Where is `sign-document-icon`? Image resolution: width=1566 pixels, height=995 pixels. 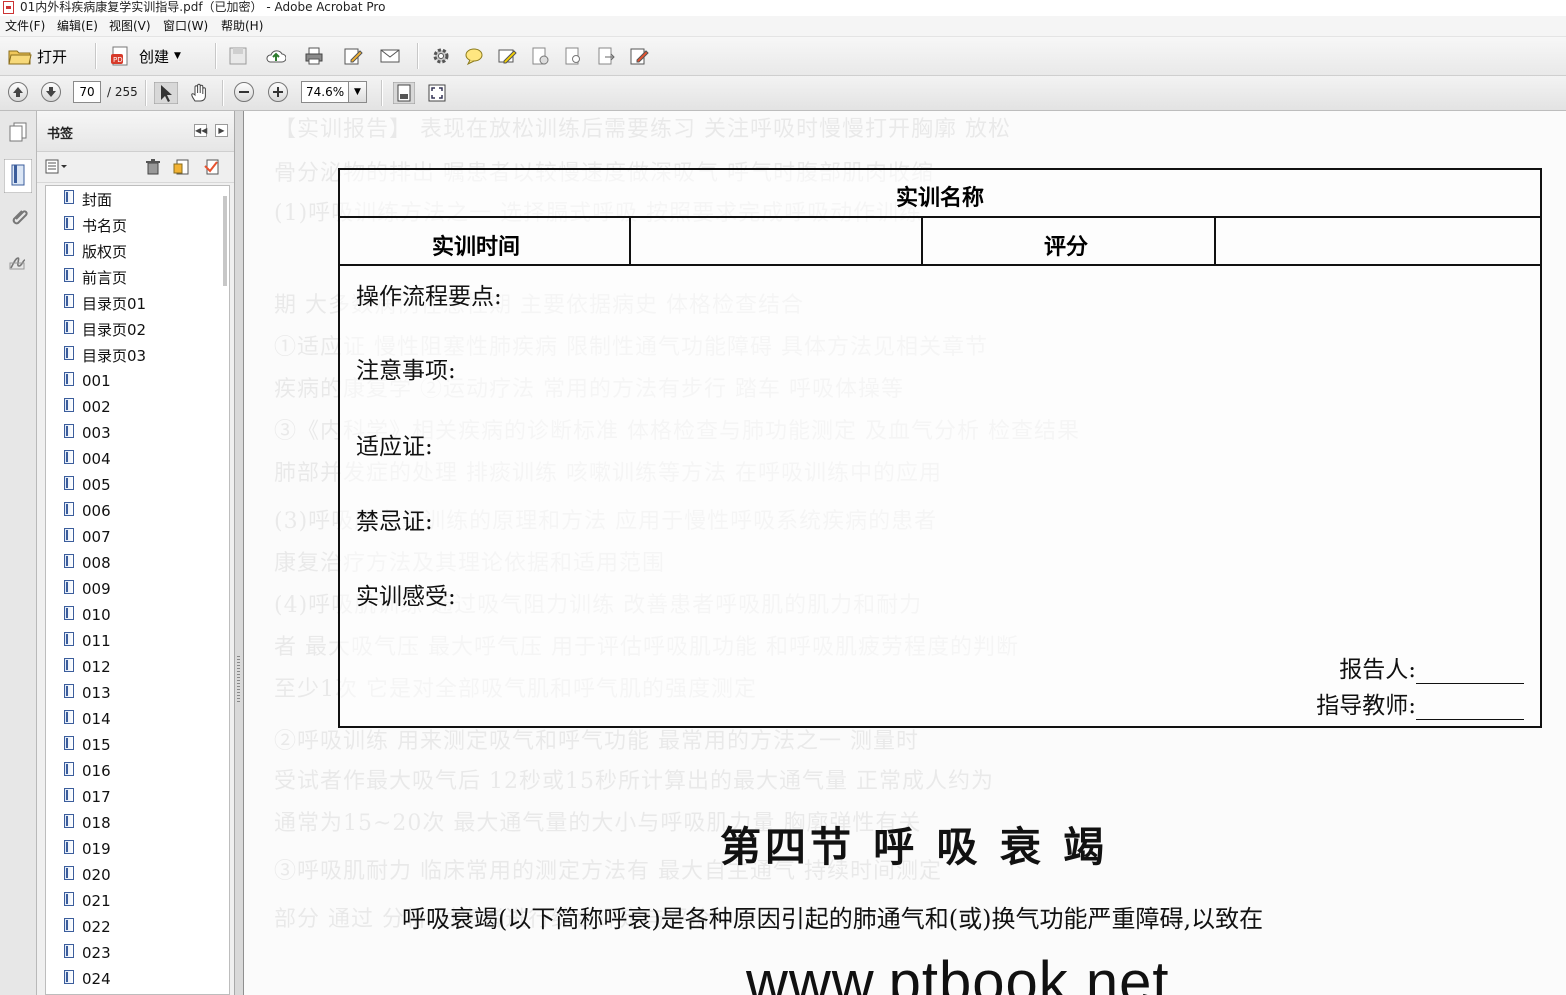 sign-document-icon is located at coordinates (573, 56).